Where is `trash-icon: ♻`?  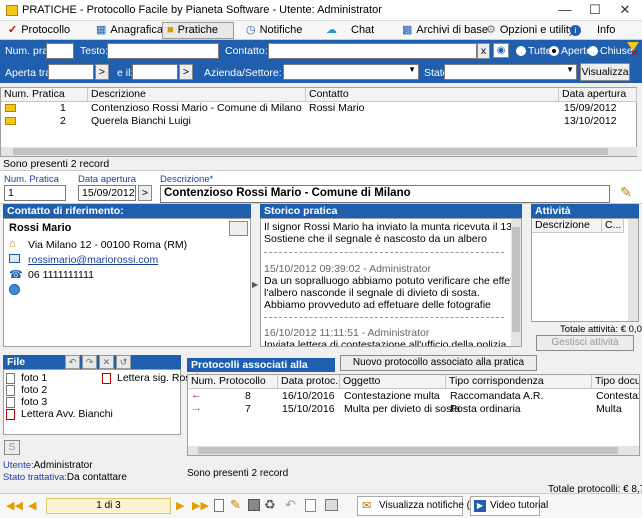 trash-icon: ♻ is located at coordinates (270, 505).